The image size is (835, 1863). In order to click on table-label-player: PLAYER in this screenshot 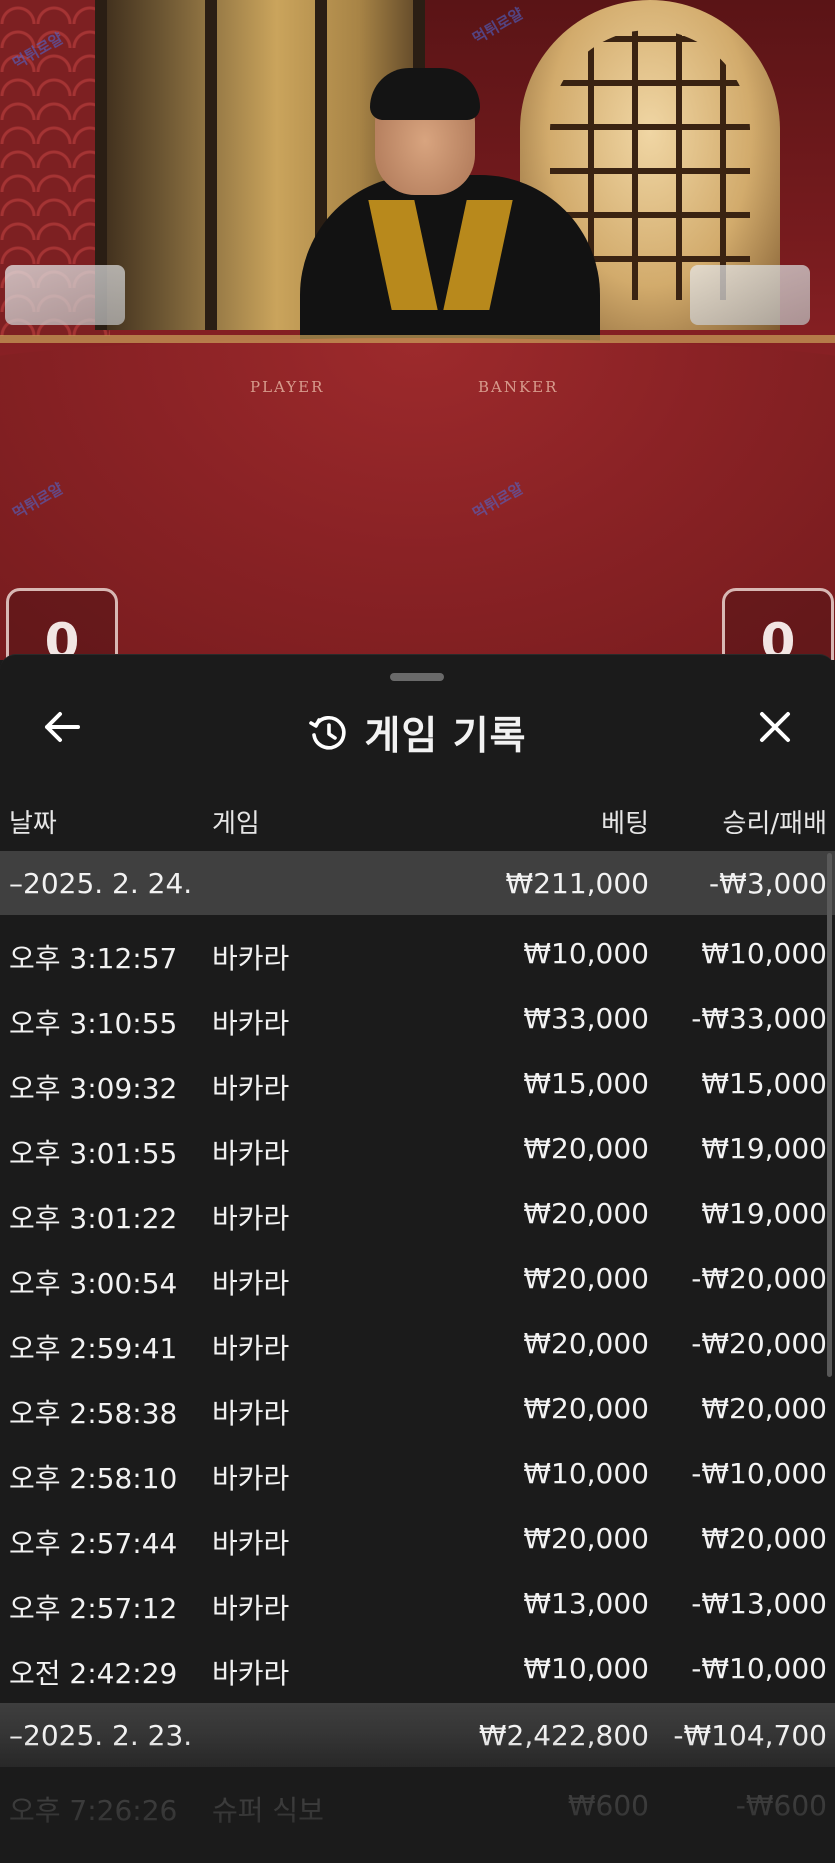, I will do `click(287, 387)`.